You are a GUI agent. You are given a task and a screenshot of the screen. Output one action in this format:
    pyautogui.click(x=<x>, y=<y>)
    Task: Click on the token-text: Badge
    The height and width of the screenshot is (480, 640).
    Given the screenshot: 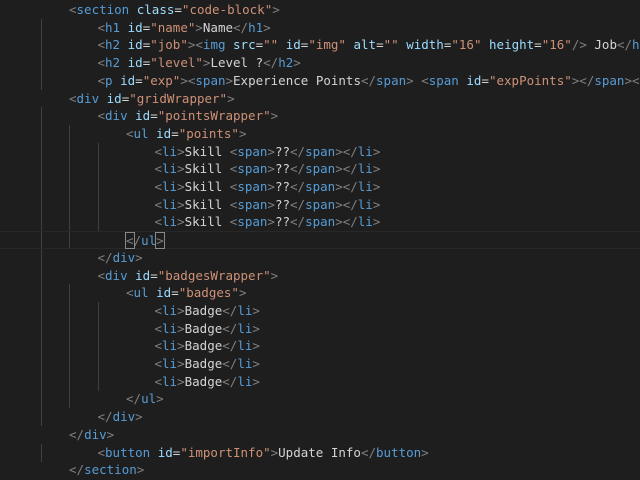 What is the action you would take?
    pyautogui.click(x=203, y=328)
    